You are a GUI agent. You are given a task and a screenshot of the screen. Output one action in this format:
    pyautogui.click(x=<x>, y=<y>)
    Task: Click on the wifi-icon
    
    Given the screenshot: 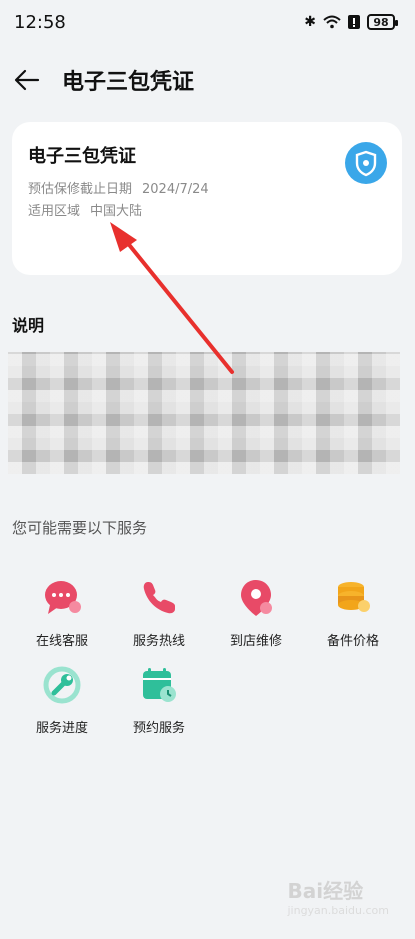 What is the action you would take?
    pyautogui.click(x=332, y=22)
    